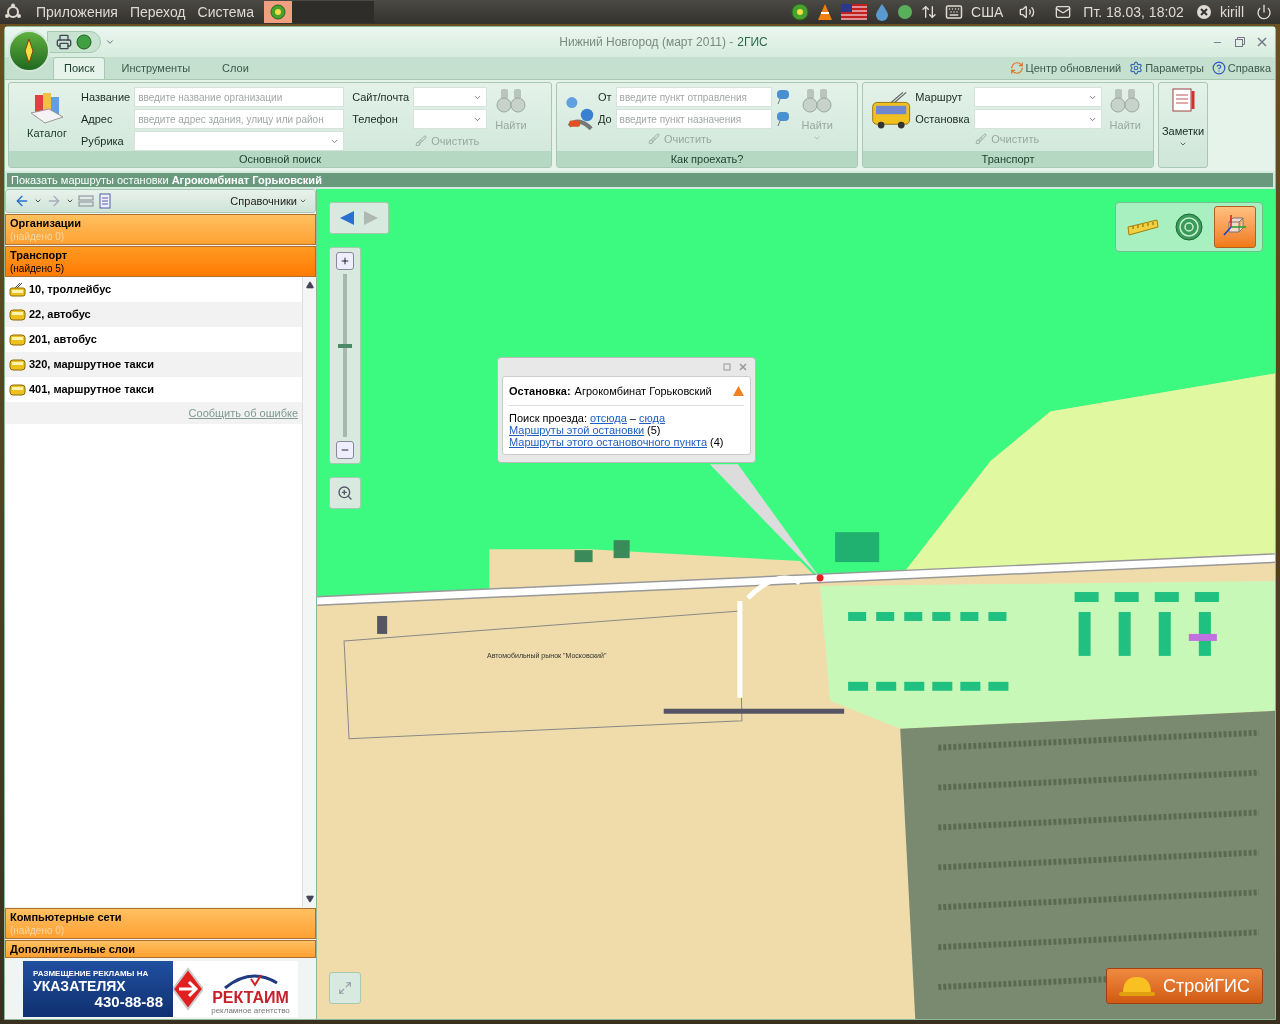 The height and width of the screenshot is (1024, 1280). Describe the element at coordinates (1183, 125) in the screenshot. I see `notes-button: Заметки` at that location.